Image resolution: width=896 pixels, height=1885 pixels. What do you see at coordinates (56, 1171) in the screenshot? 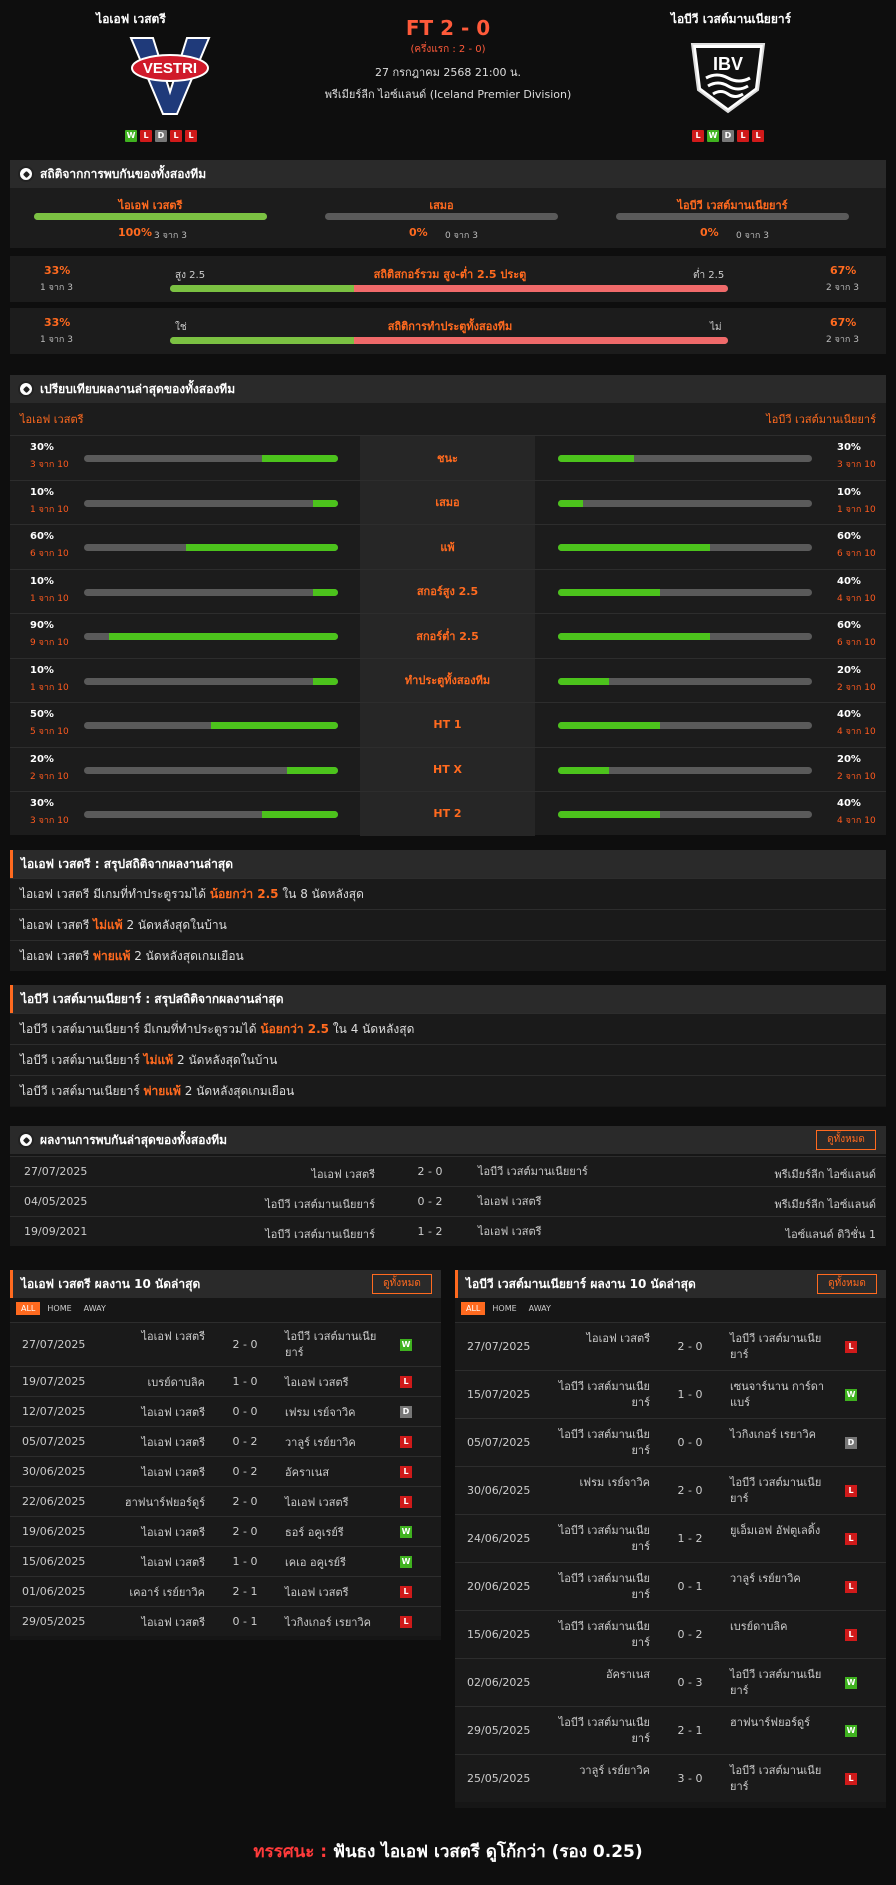
I see `match-date: 27/07/2025` at bounding box center [56, 1171].